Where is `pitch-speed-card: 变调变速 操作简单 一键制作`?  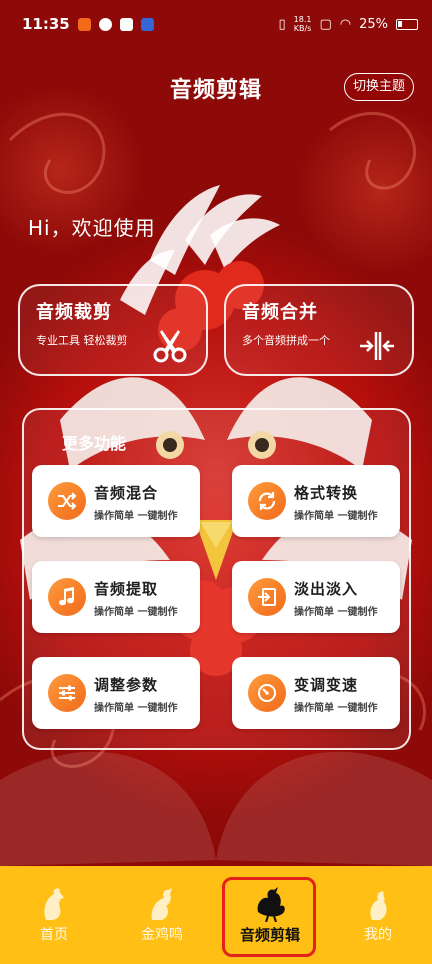
pitch-speed-card: 变调变速 操作简单 一键制作 is located at coordinates (316, 693).